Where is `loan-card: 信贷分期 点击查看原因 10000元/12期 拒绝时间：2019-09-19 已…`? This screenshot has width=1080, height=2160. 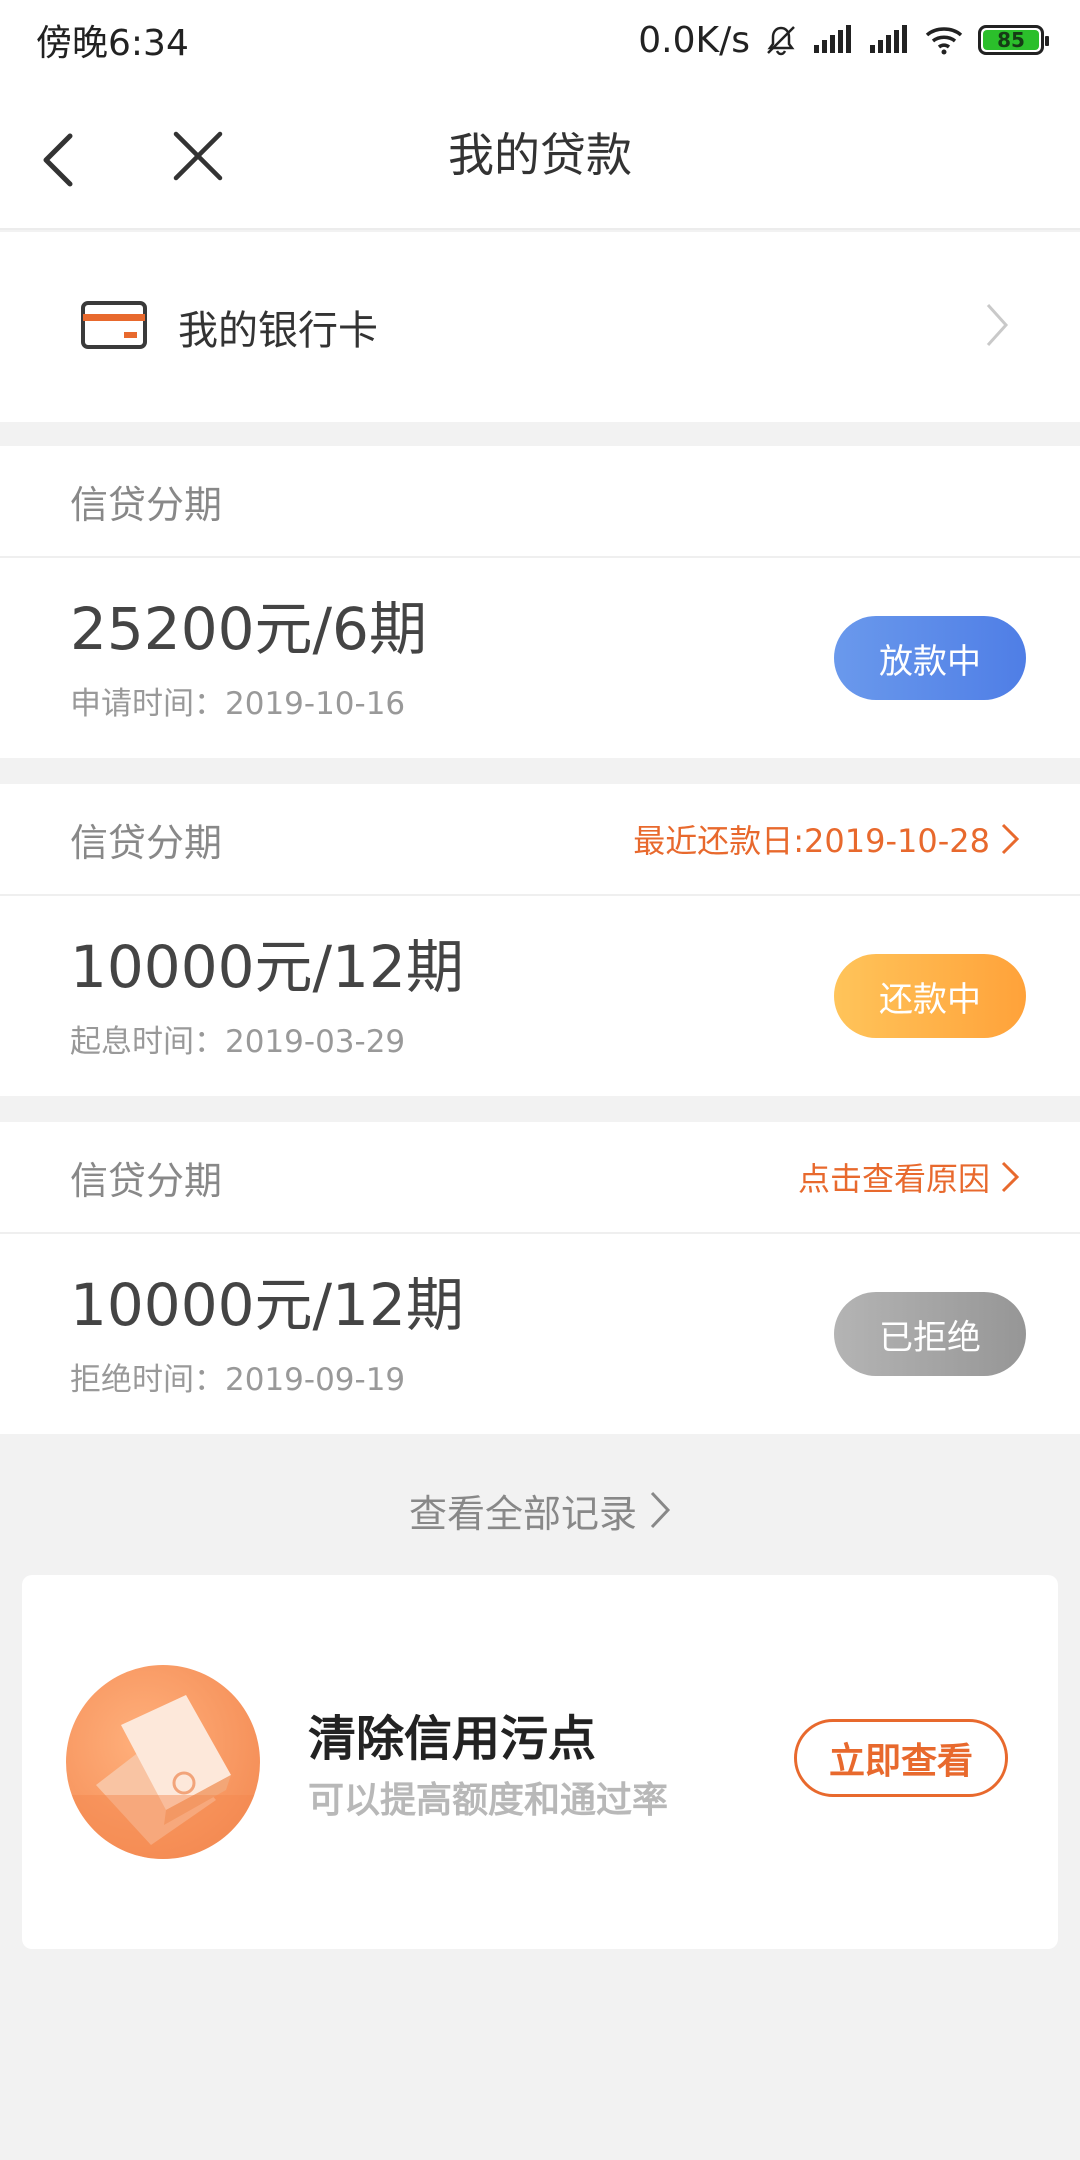
loan-card: 信贷分期 点击查看原因 10000元/12期 拒绝时间：2019-09-19 已… is located at coordinates (540, 1278).